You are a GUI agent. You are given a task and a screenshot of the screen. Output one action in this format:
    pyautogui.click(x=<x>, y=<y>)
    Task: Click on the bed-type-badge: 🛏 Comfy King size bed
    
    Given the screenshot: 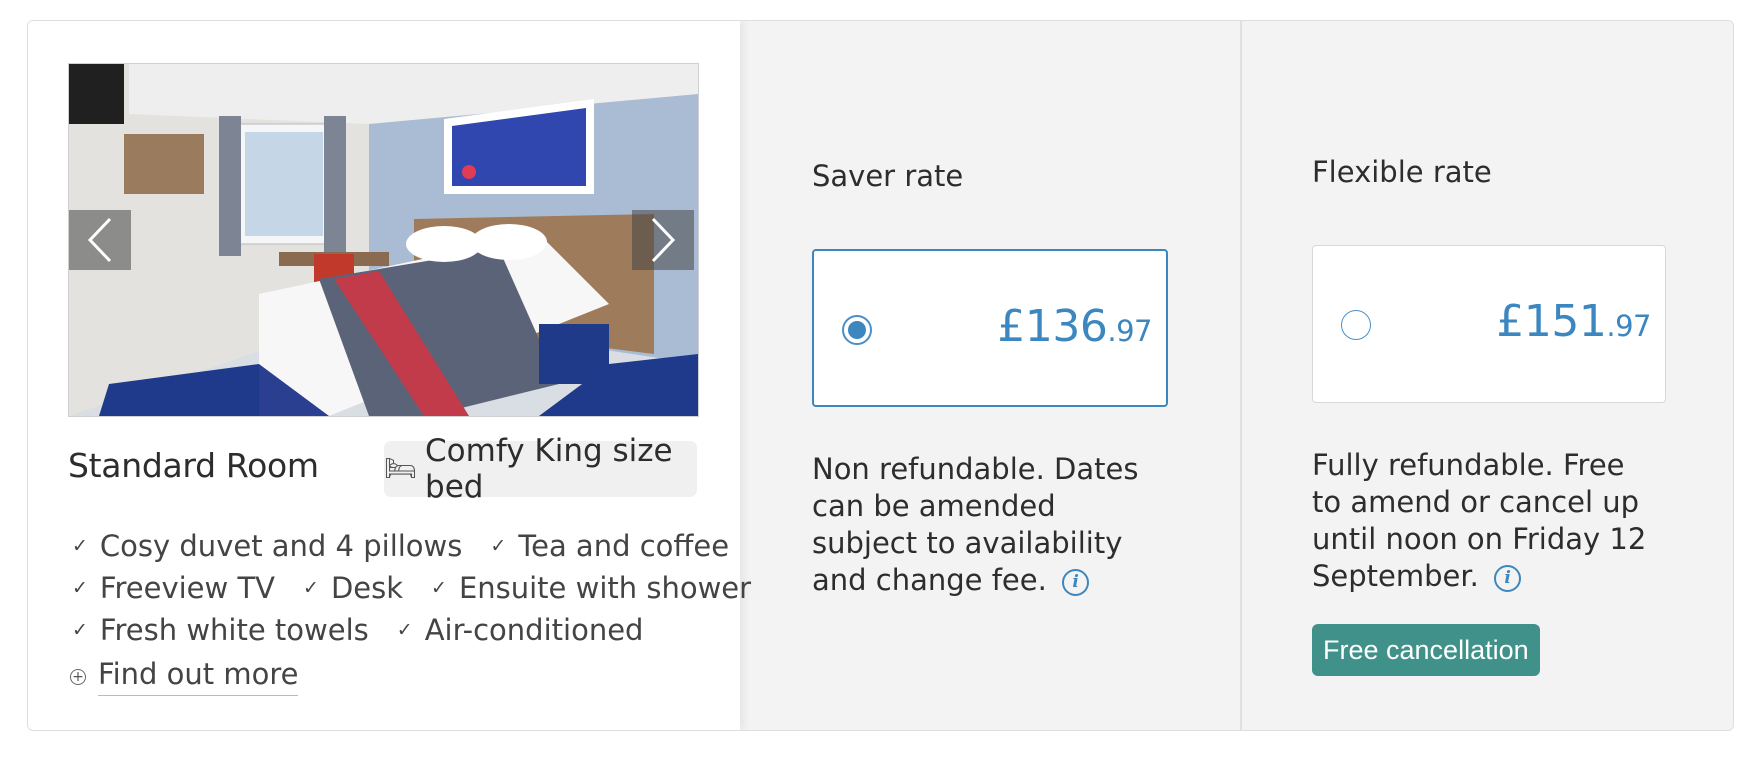 What is the action you would take?
    pyautogui.click(x=540, y=469)
    